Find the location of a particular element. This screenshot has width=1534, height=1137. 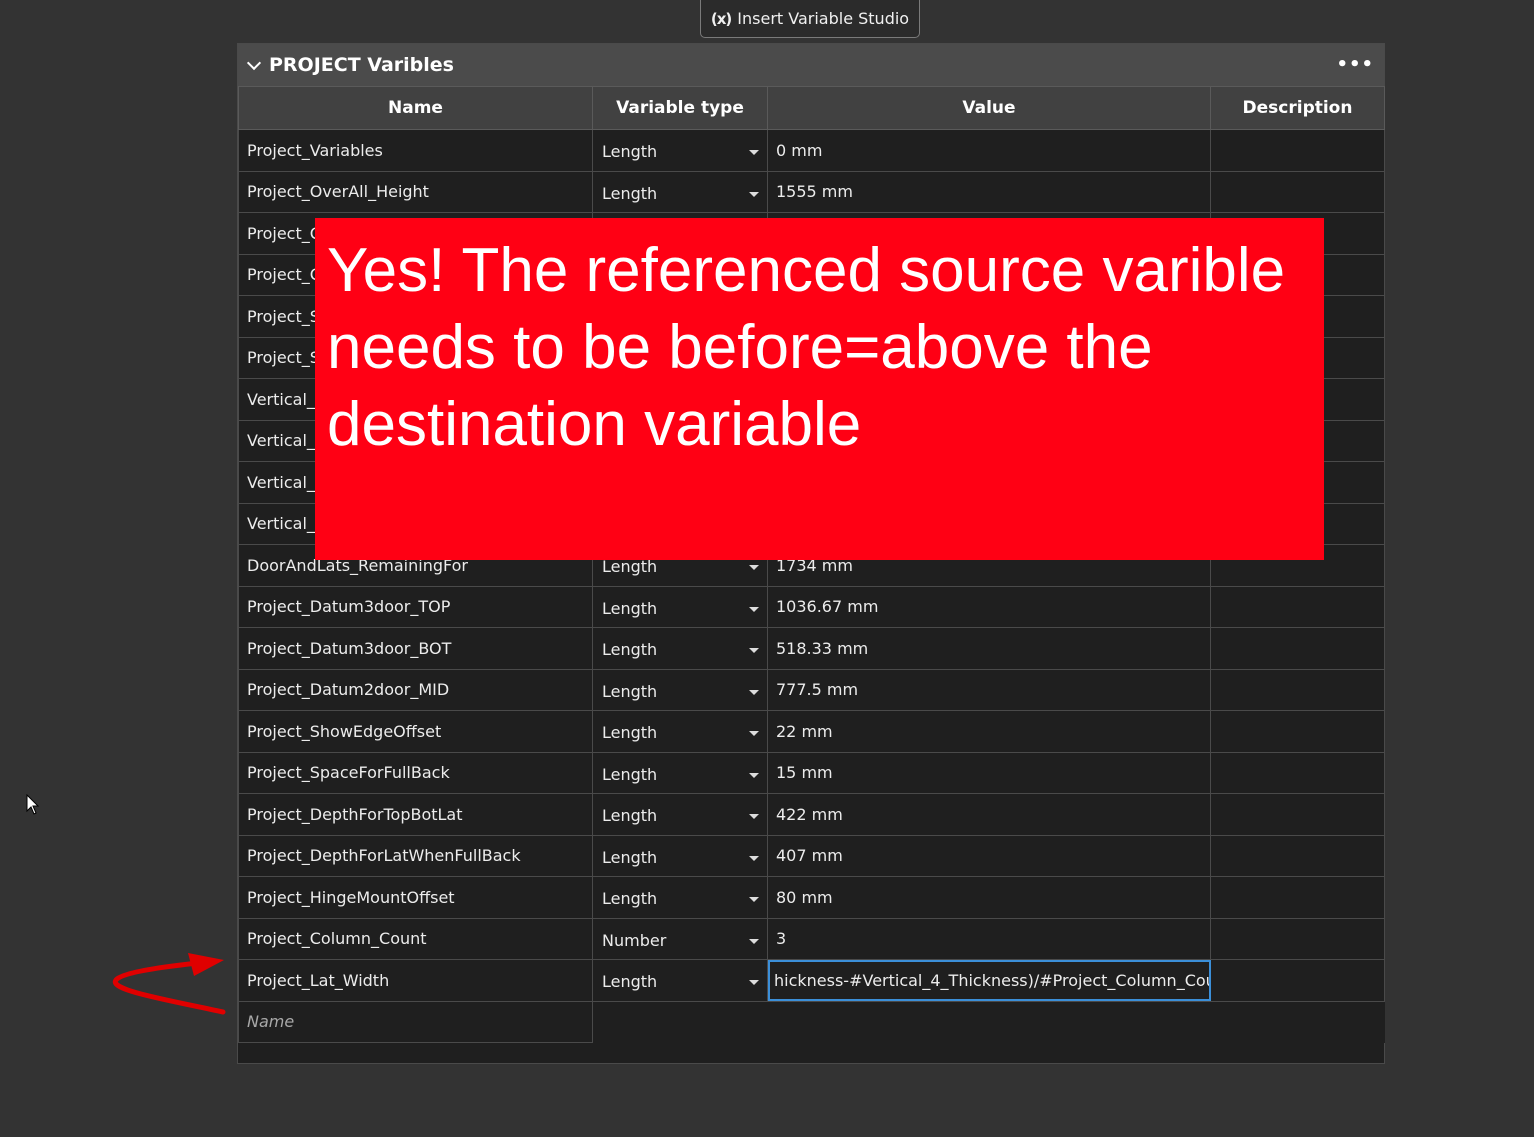

table-row: Project_HingeMountOffset Length 80 mm is located at coordinates (811, 897).